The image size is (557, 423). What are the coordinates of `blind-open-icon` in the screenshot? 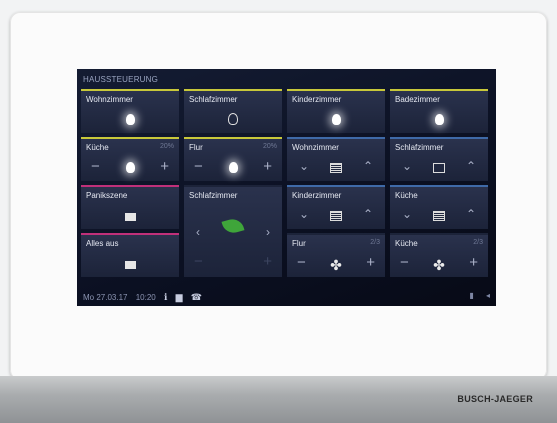 It's located at (439, 168).